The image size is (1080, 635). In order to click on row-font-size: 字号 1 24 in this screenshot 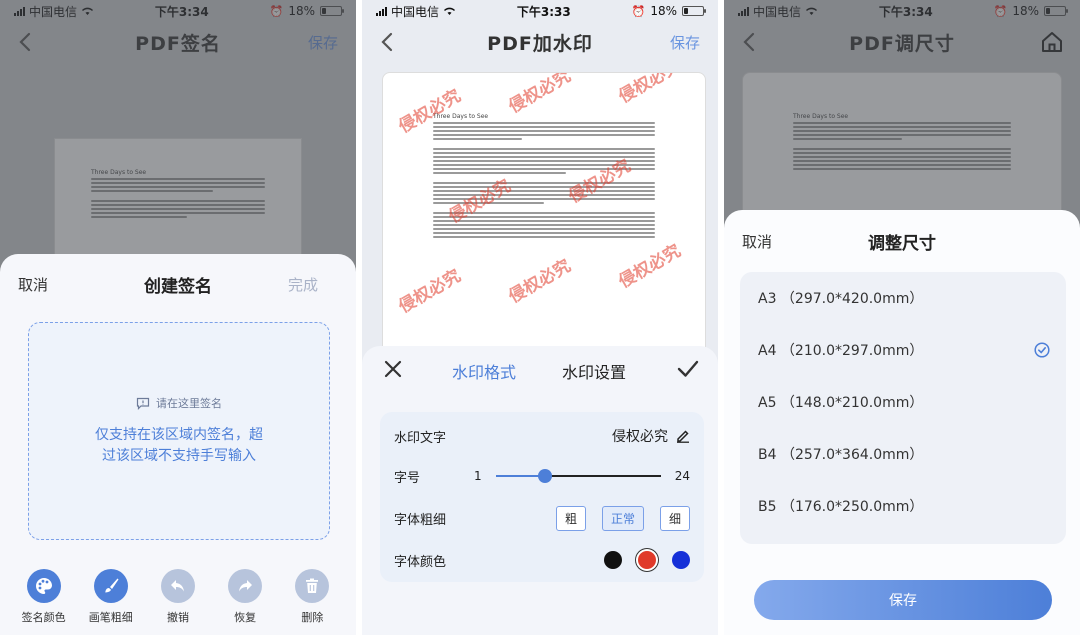, I will do `click(542, 476)`.